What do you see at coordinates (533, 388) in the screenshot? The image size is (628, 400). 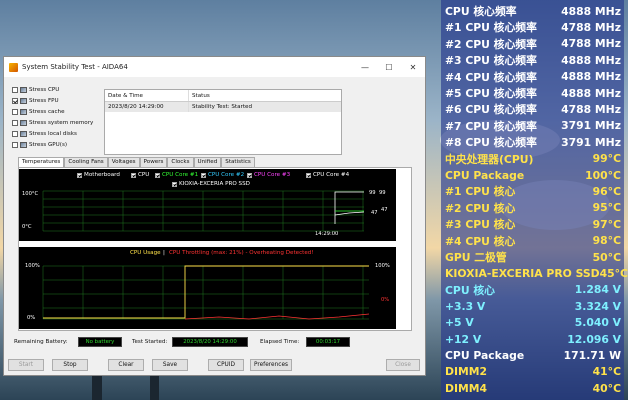 I see `sensor-row: DIMM4 40°C` at bounding box center [533, 388].